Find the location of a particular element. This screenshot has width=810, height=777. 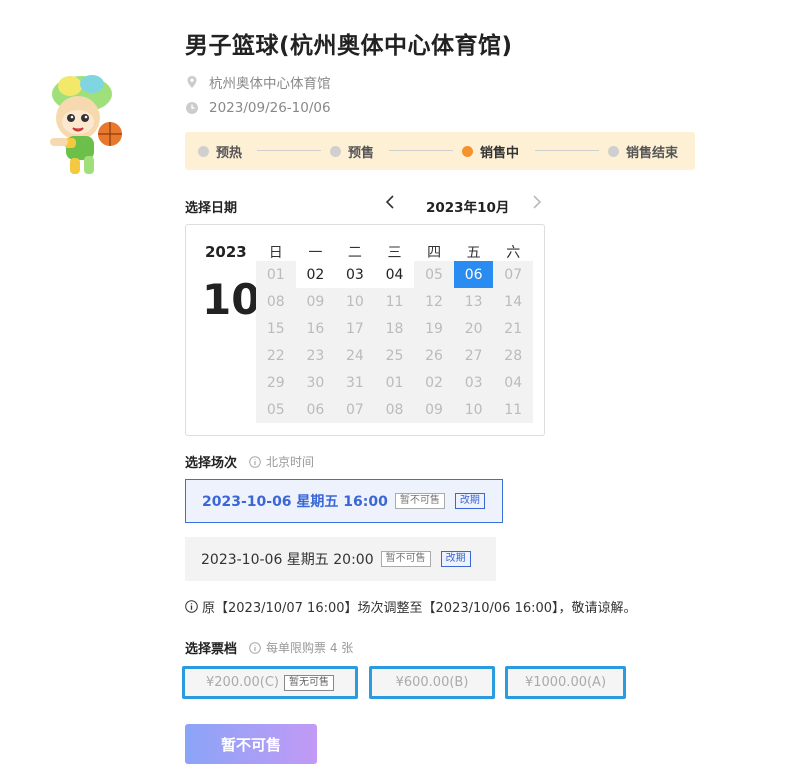

calendar-day: 22 is located at coordinates (276, 355).